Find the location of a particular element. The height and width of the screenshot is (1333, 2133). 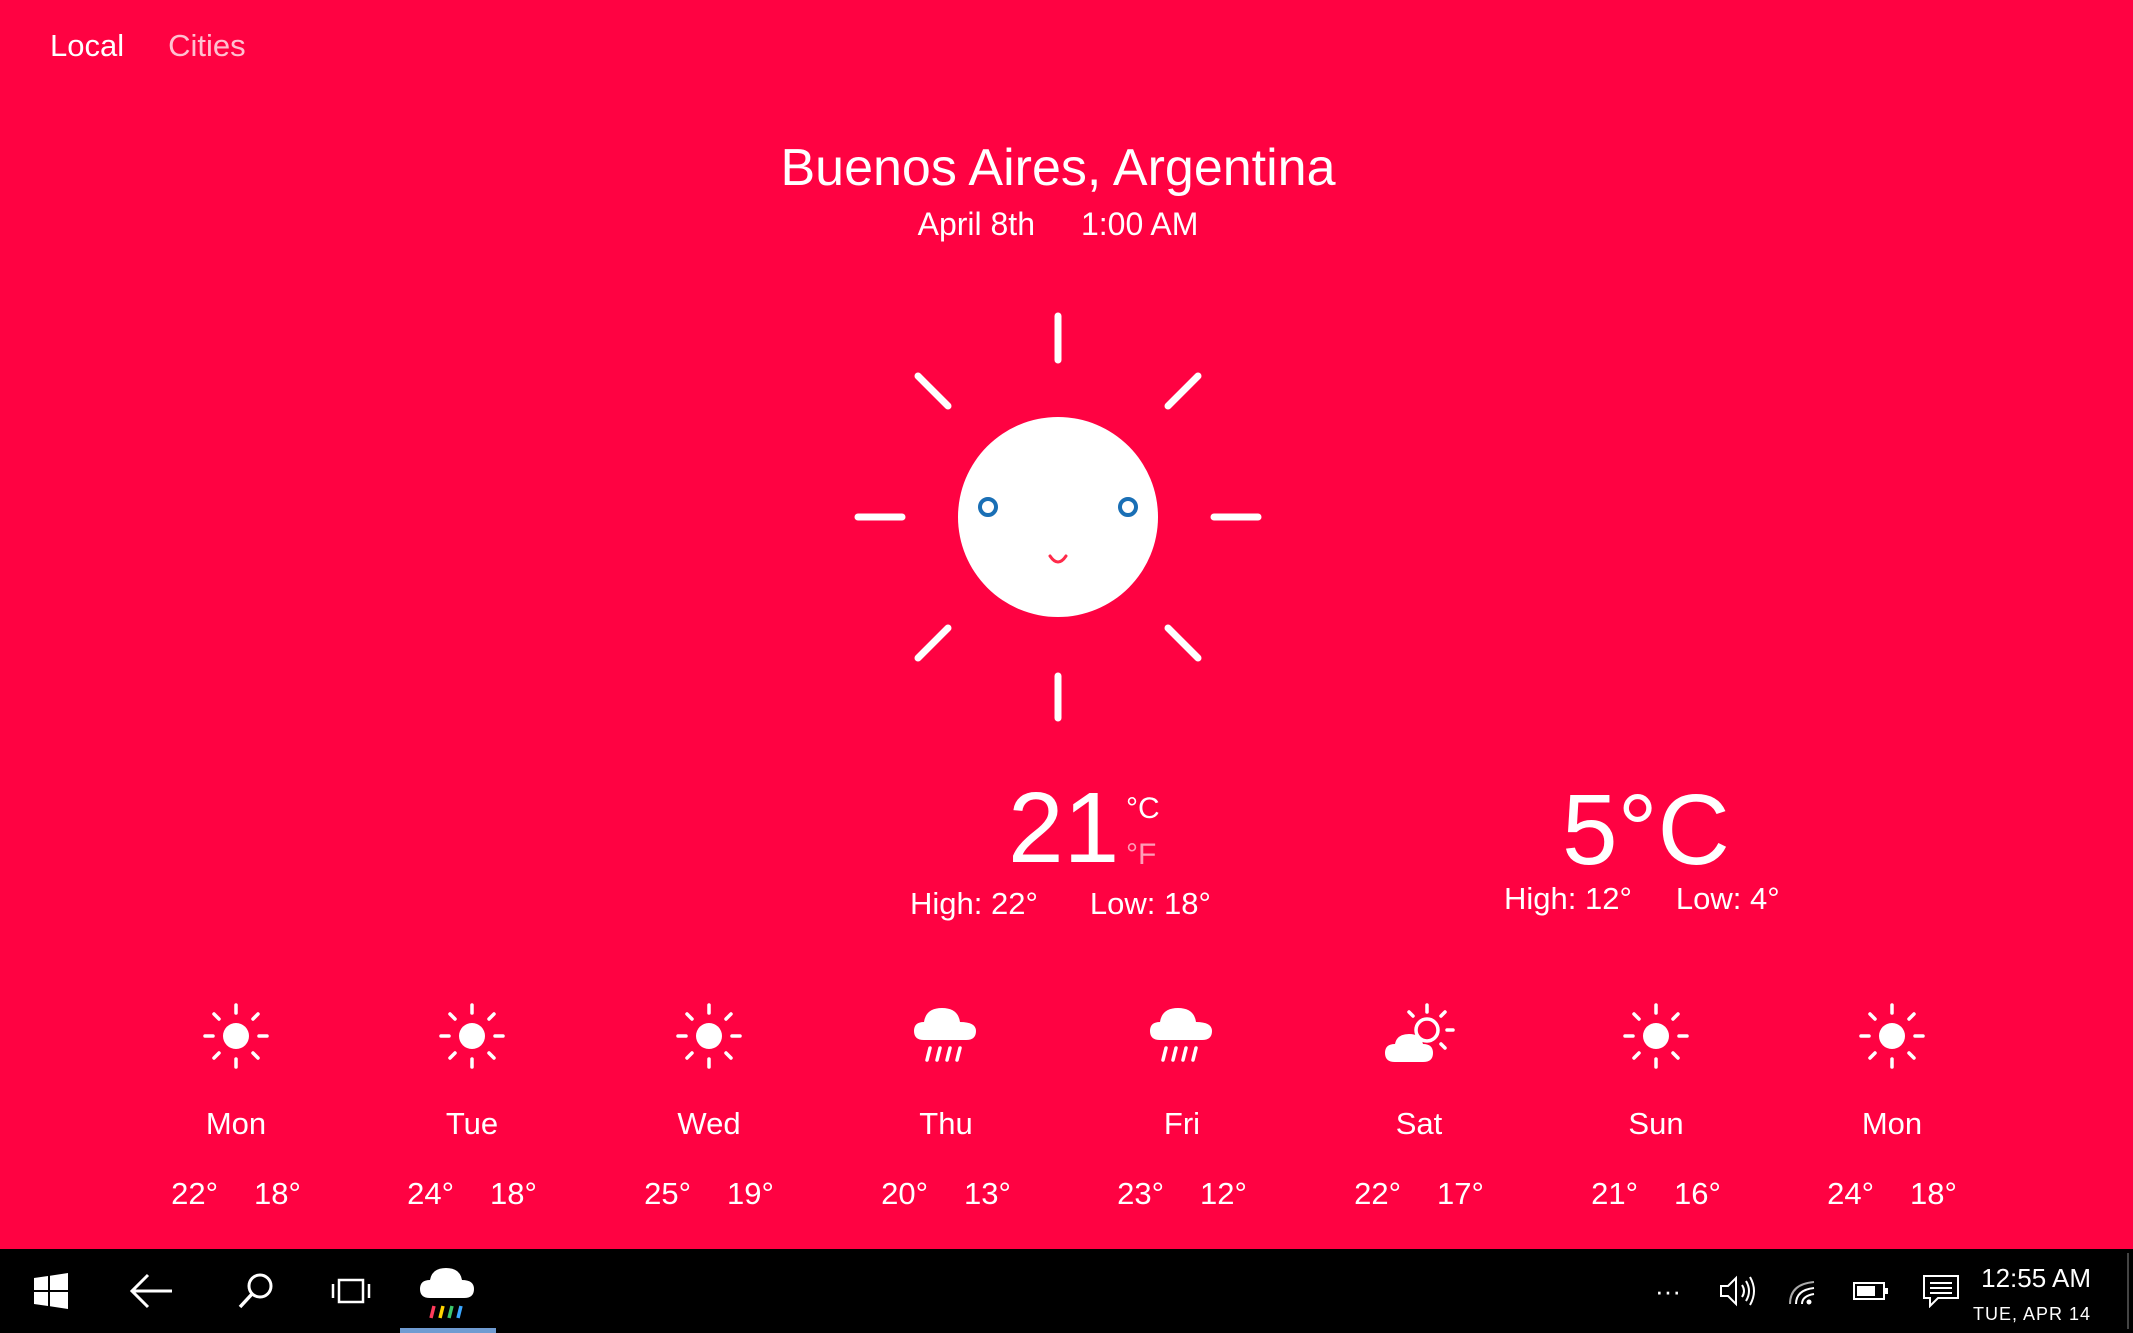

forecast-day-name: Thu is located at coordinates (946, 1123).